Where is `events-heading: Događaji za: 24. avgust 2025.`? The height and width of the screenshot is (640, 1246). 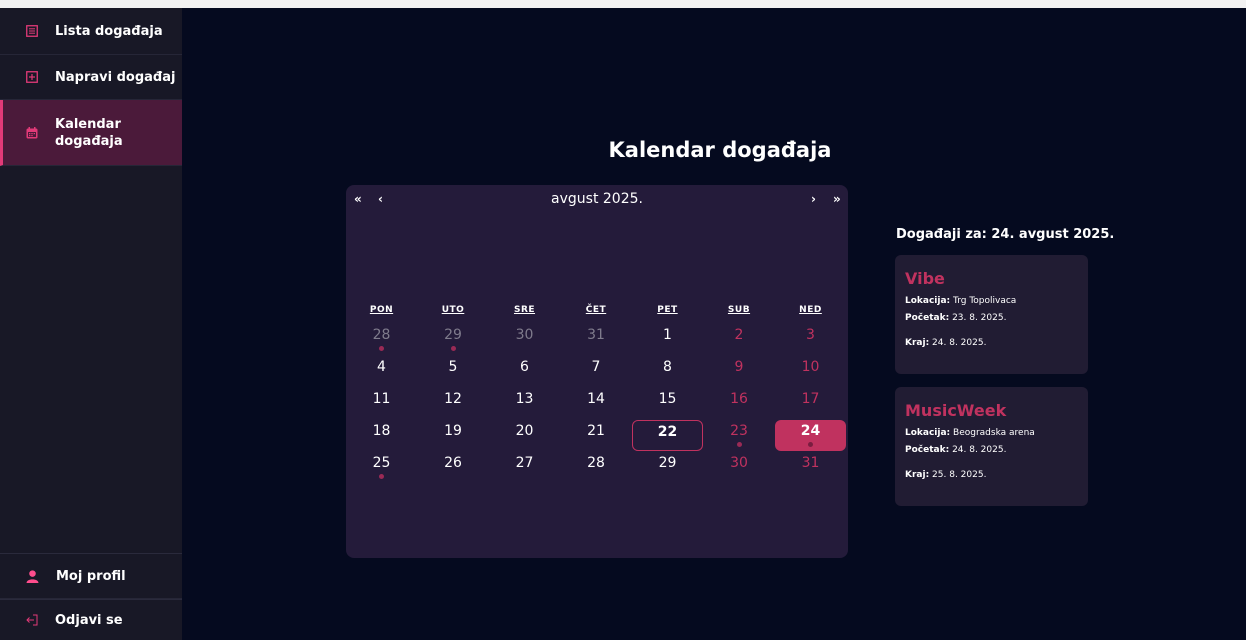 events-heading: Događaji za: 24. avgust 2025. is located at coordinates (1005, 234).